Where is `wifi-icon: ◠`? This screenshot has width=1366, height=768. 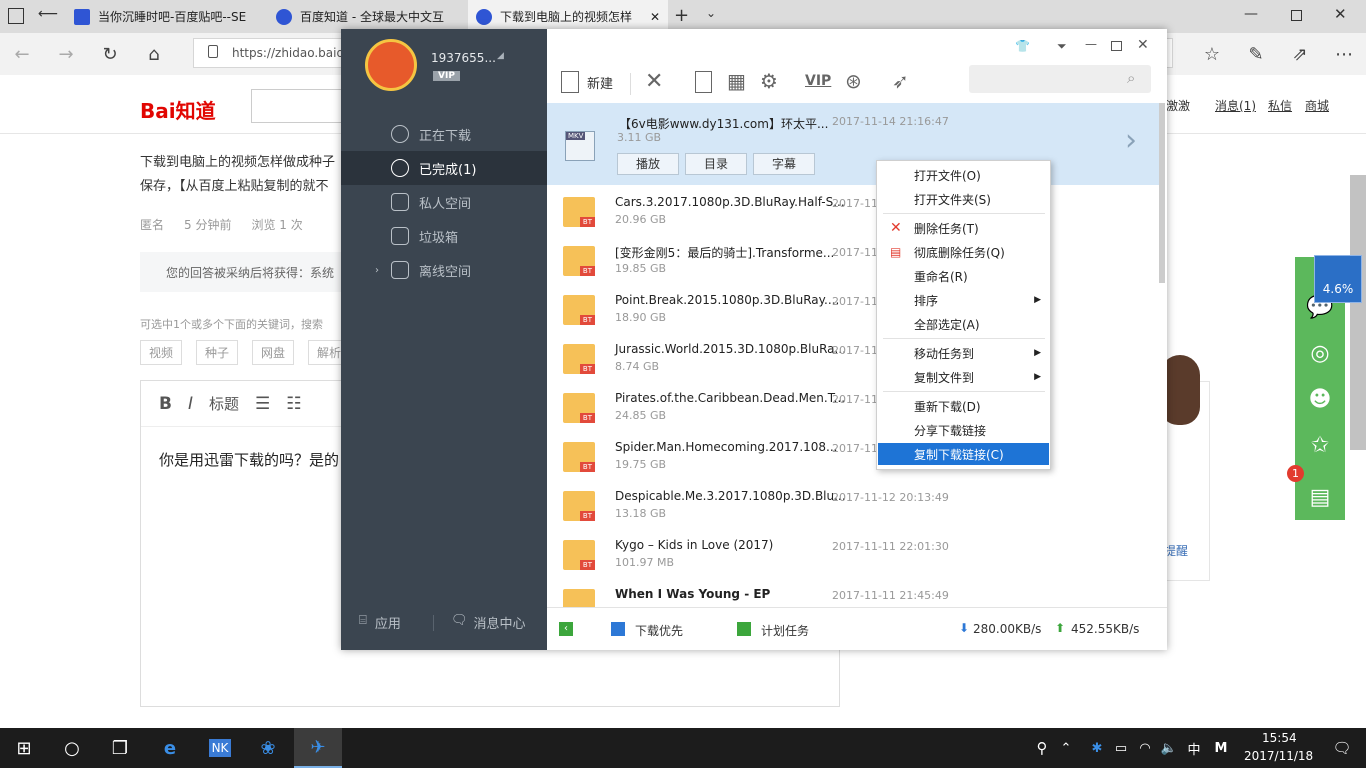
wifi-icon: ◠ is located at coordinates (1145, 748).